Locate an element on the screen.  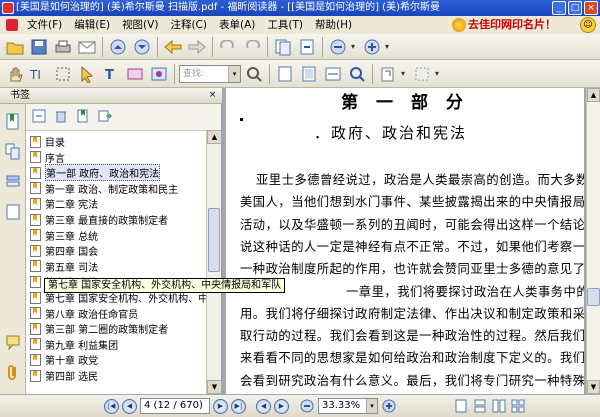
paperclip-tab-icon is located at coordinates (13, 372).